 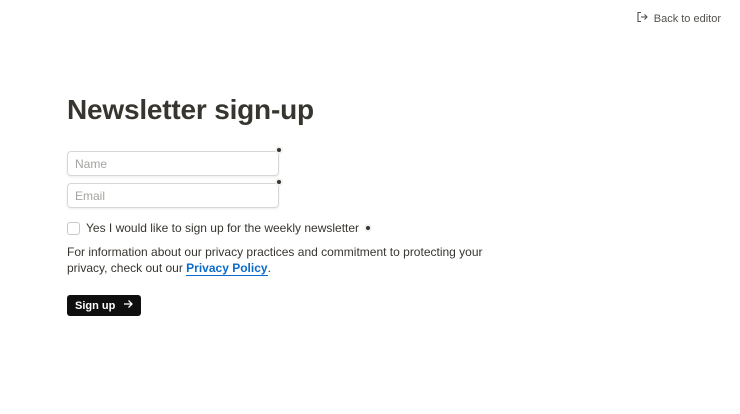 I want to click on newsletter-checkbox, so click(x=73, y=228).